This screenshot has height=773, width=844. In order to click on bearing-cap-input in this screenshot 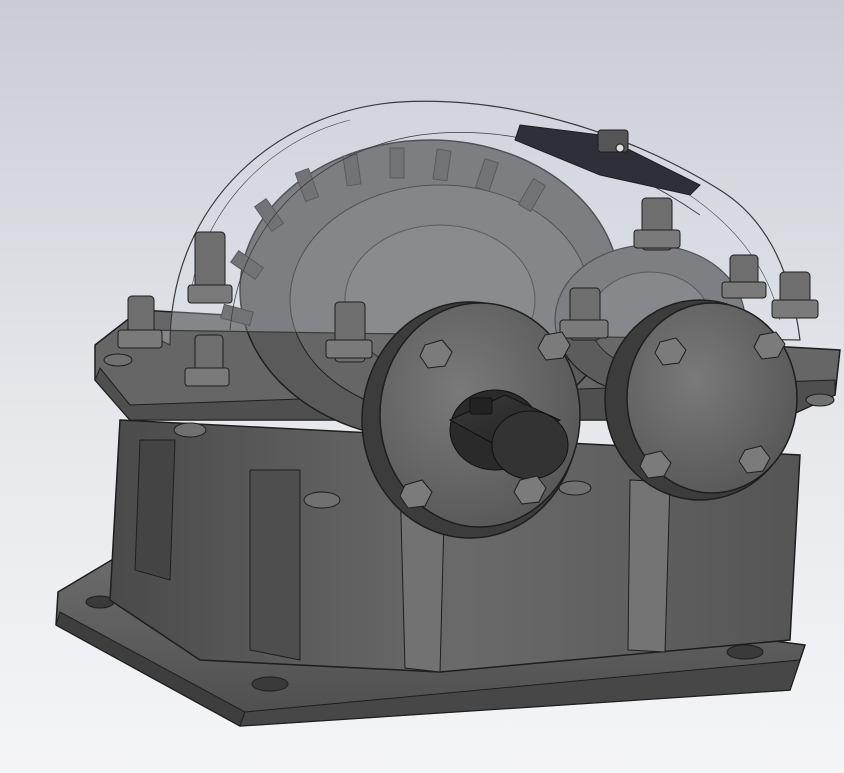, I will do `click(471, 420)`.